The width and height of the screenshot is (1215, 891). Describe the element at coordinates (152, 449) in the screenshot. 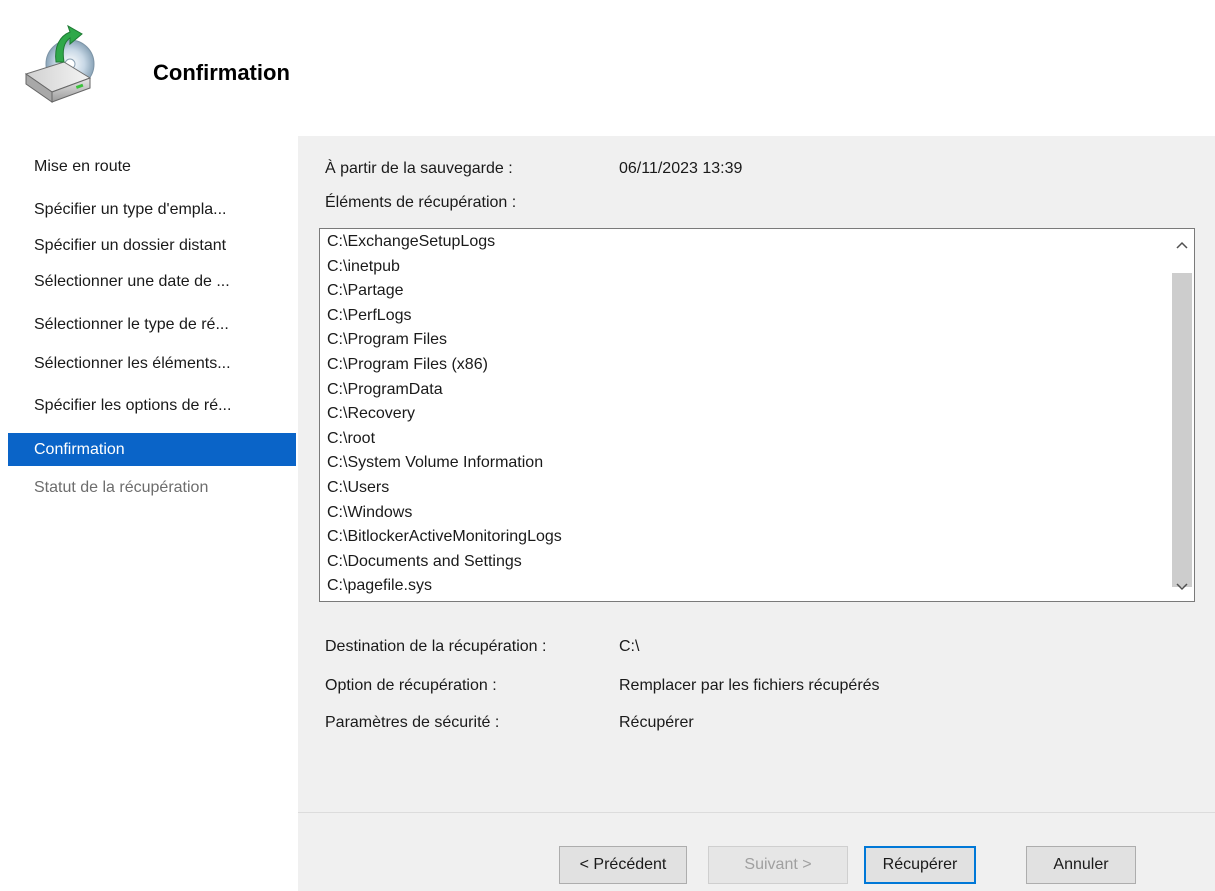

I see `sidebar-item-confirmation: Confirmation` at that location.